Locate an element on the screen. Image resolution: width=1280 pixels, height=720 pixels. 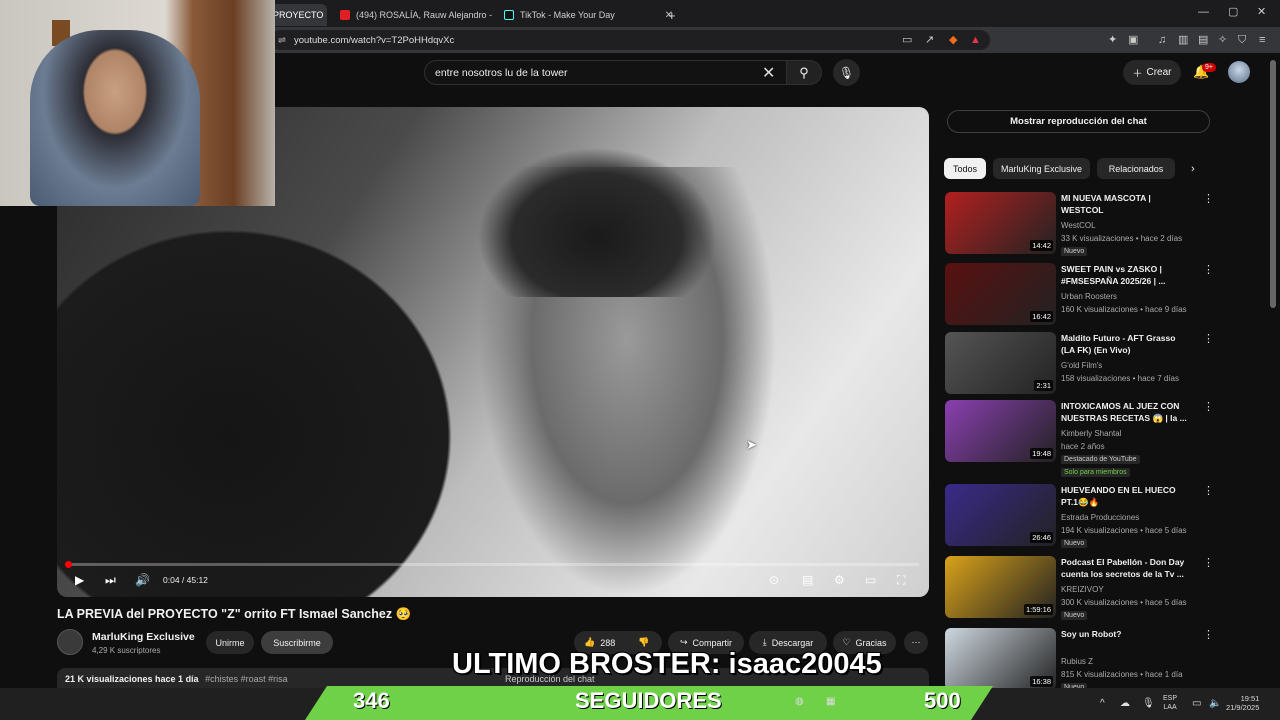
like-icon: 👍 is located at coordinates (589, 642).